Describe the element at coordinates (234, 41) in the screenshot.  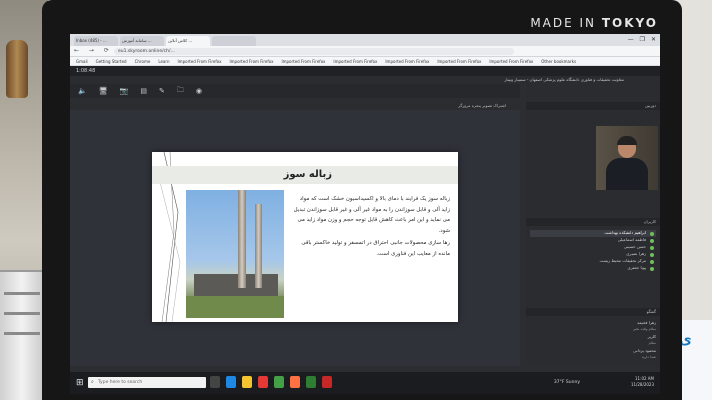
I see `new-tab-button` at that location.